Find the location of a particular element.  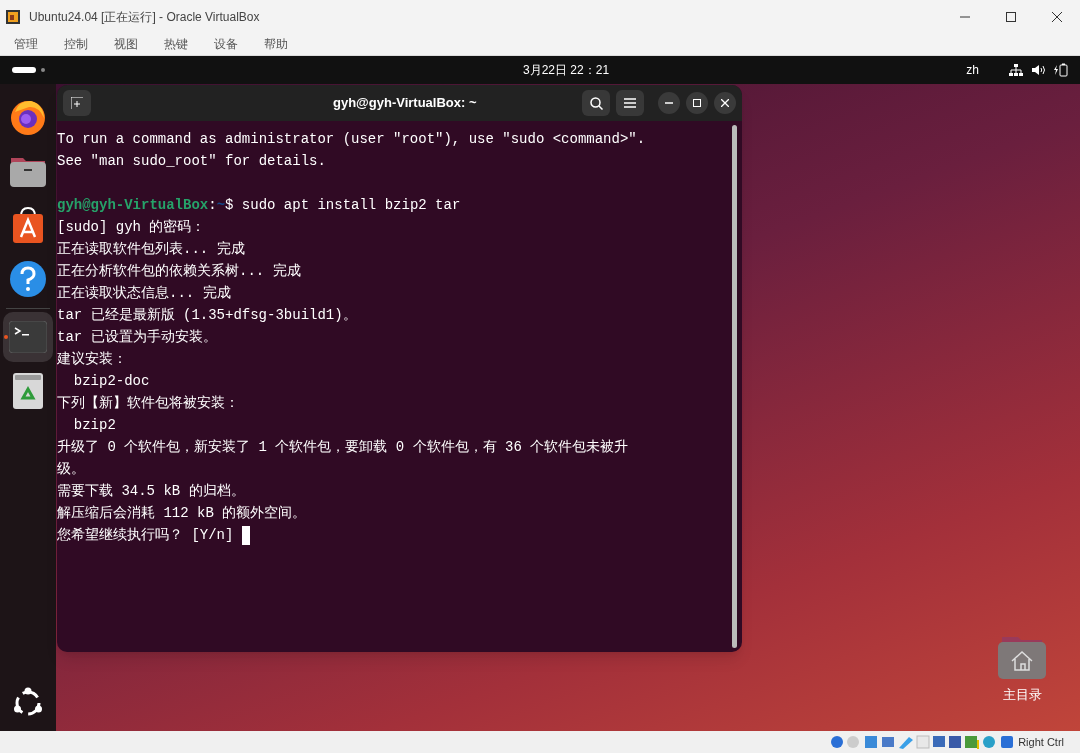

prompt-colon: : is located at coordinates (212, 205).